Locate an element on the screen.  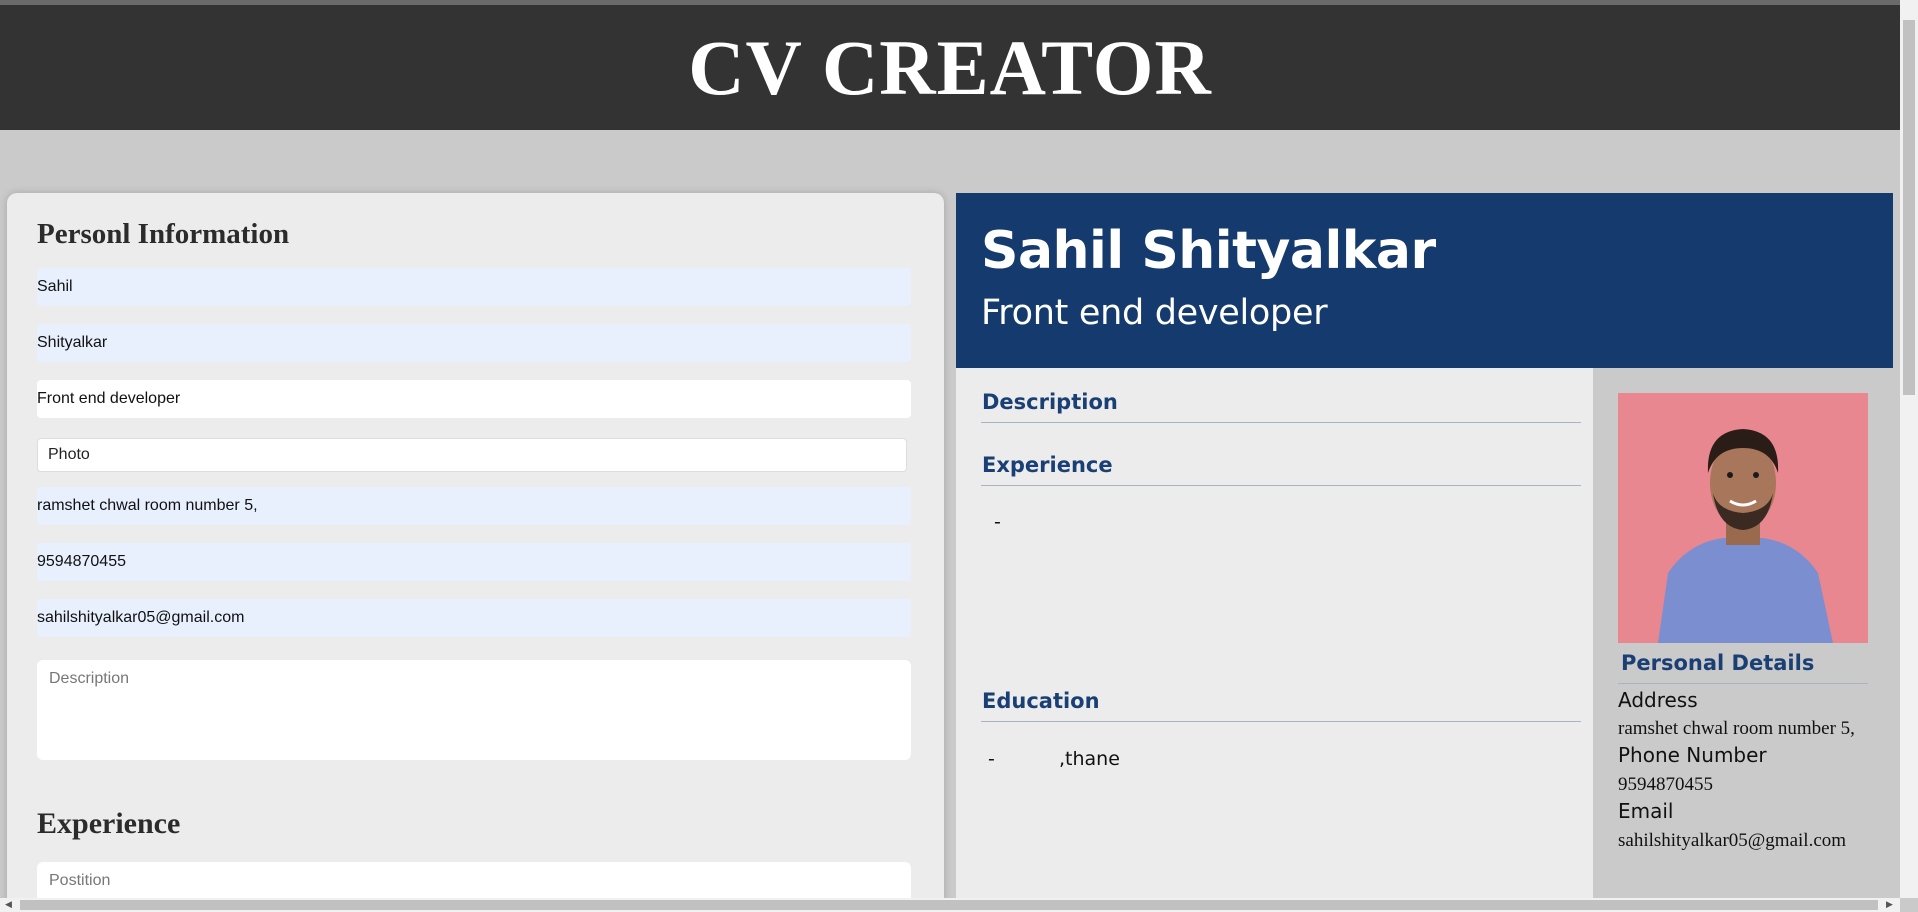
phone-value: 9594870455 is located at coordinates (81, 561).